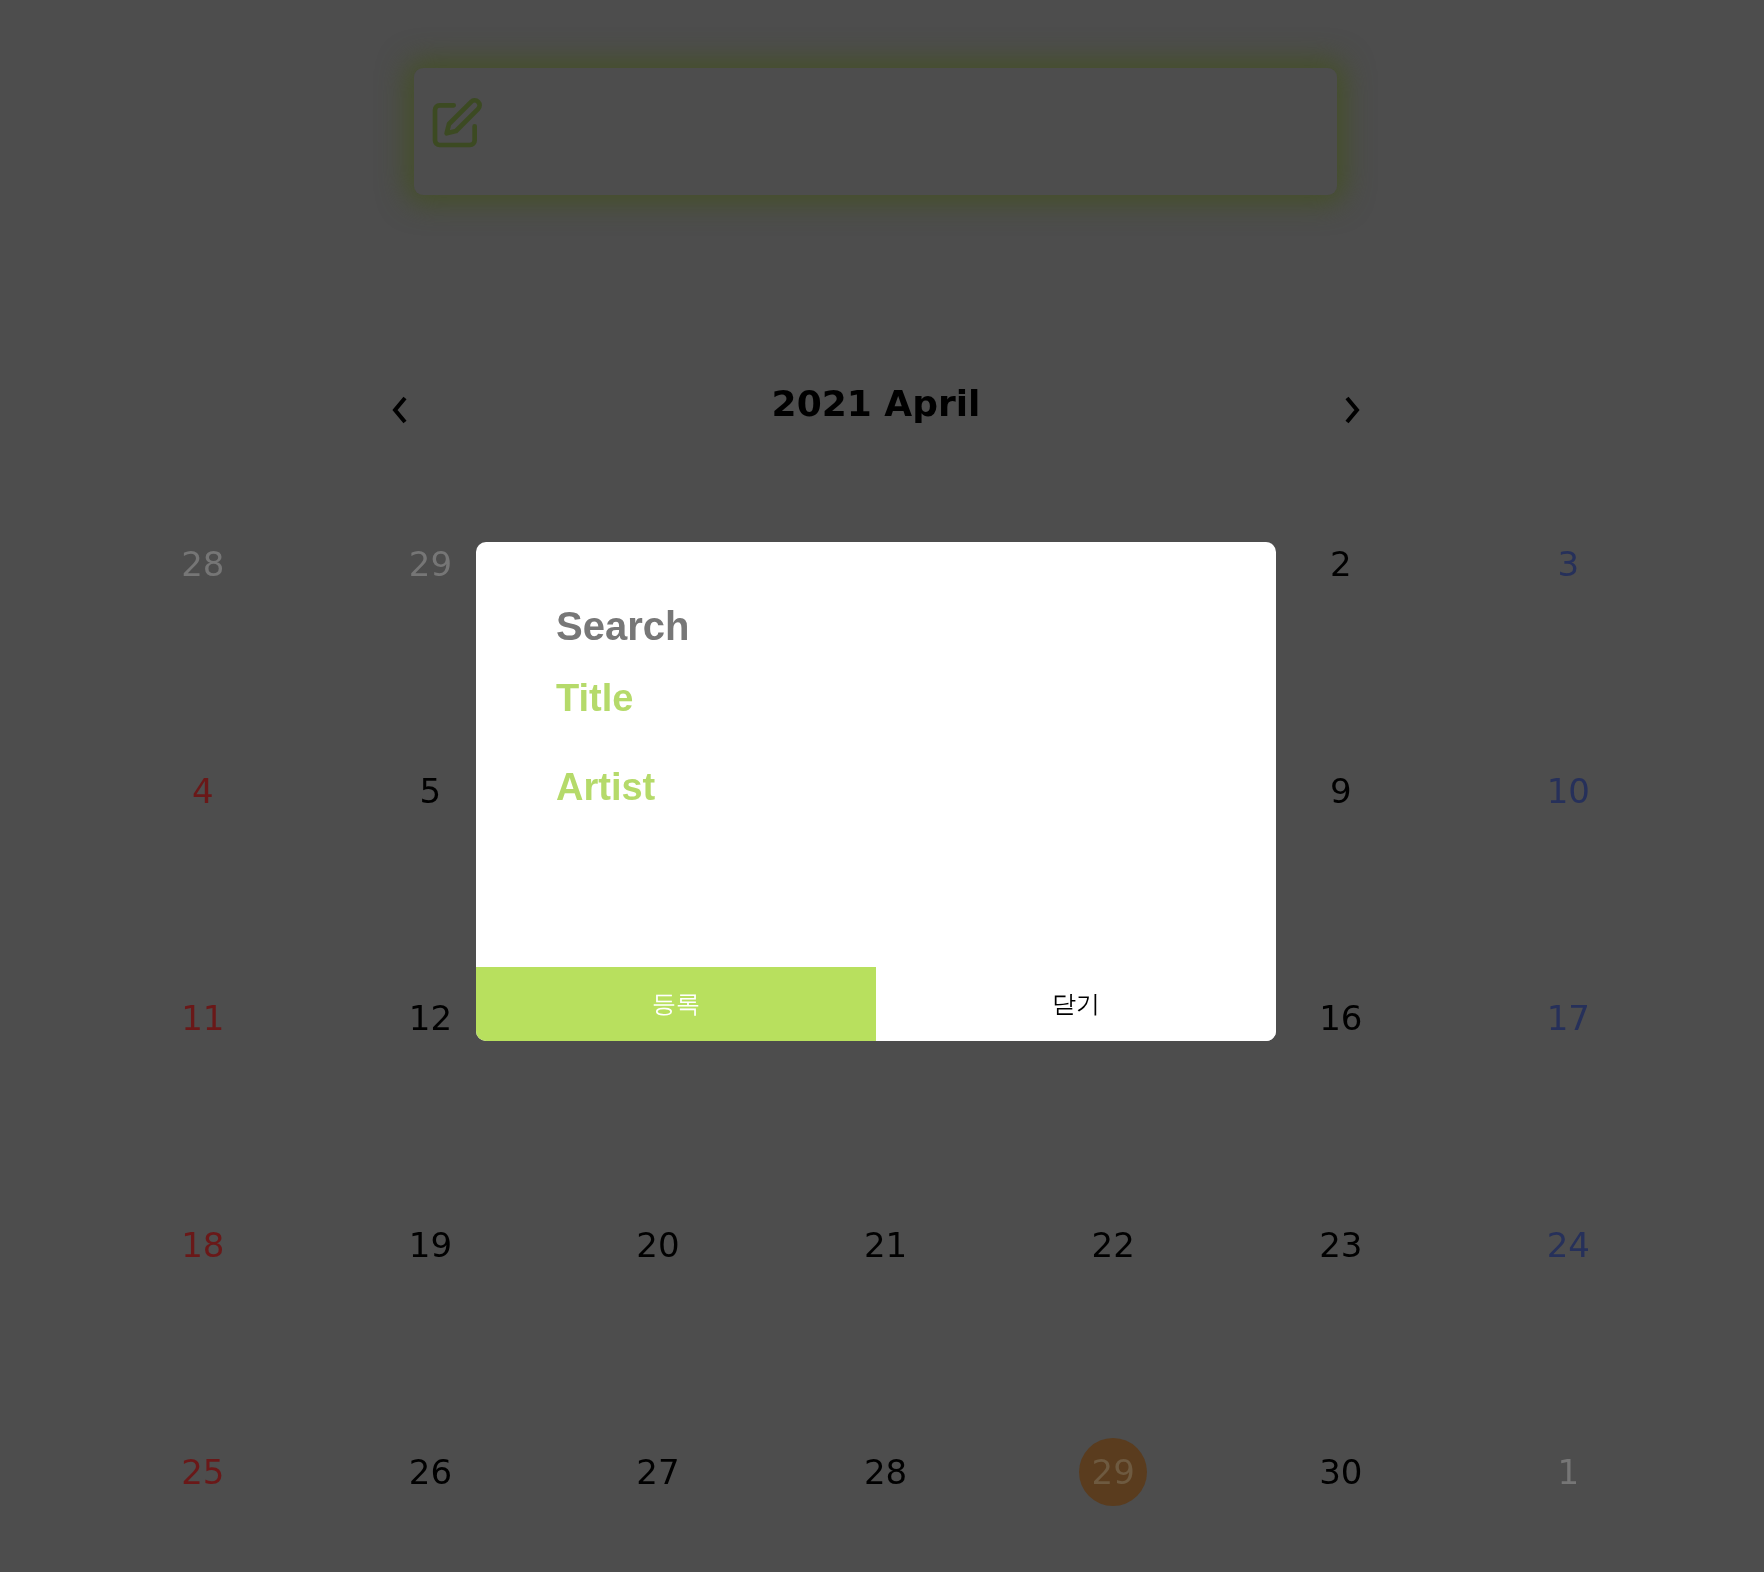  I want to click on calendar-date: 26, so click(430, 1471).